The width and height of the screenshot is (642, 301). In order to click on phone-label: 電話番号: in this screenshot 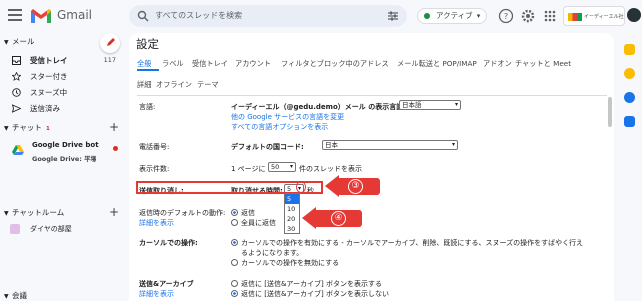, I will do `click(154, 147)`.